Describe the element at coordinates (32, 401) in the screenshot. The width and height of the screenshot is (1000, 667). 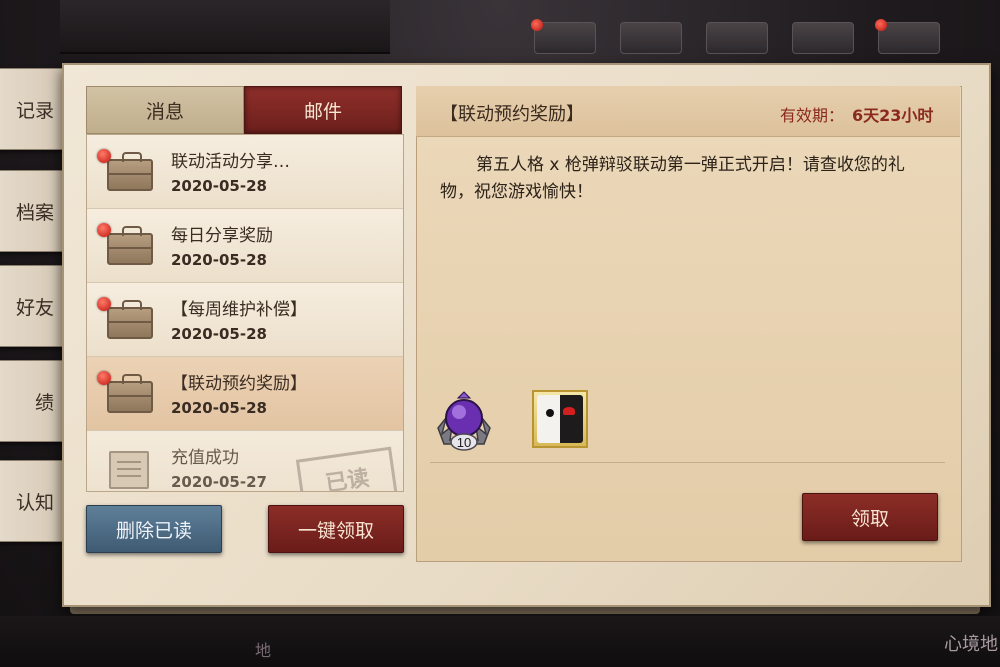
I see `side-tab-achievements: 绩` at that location.